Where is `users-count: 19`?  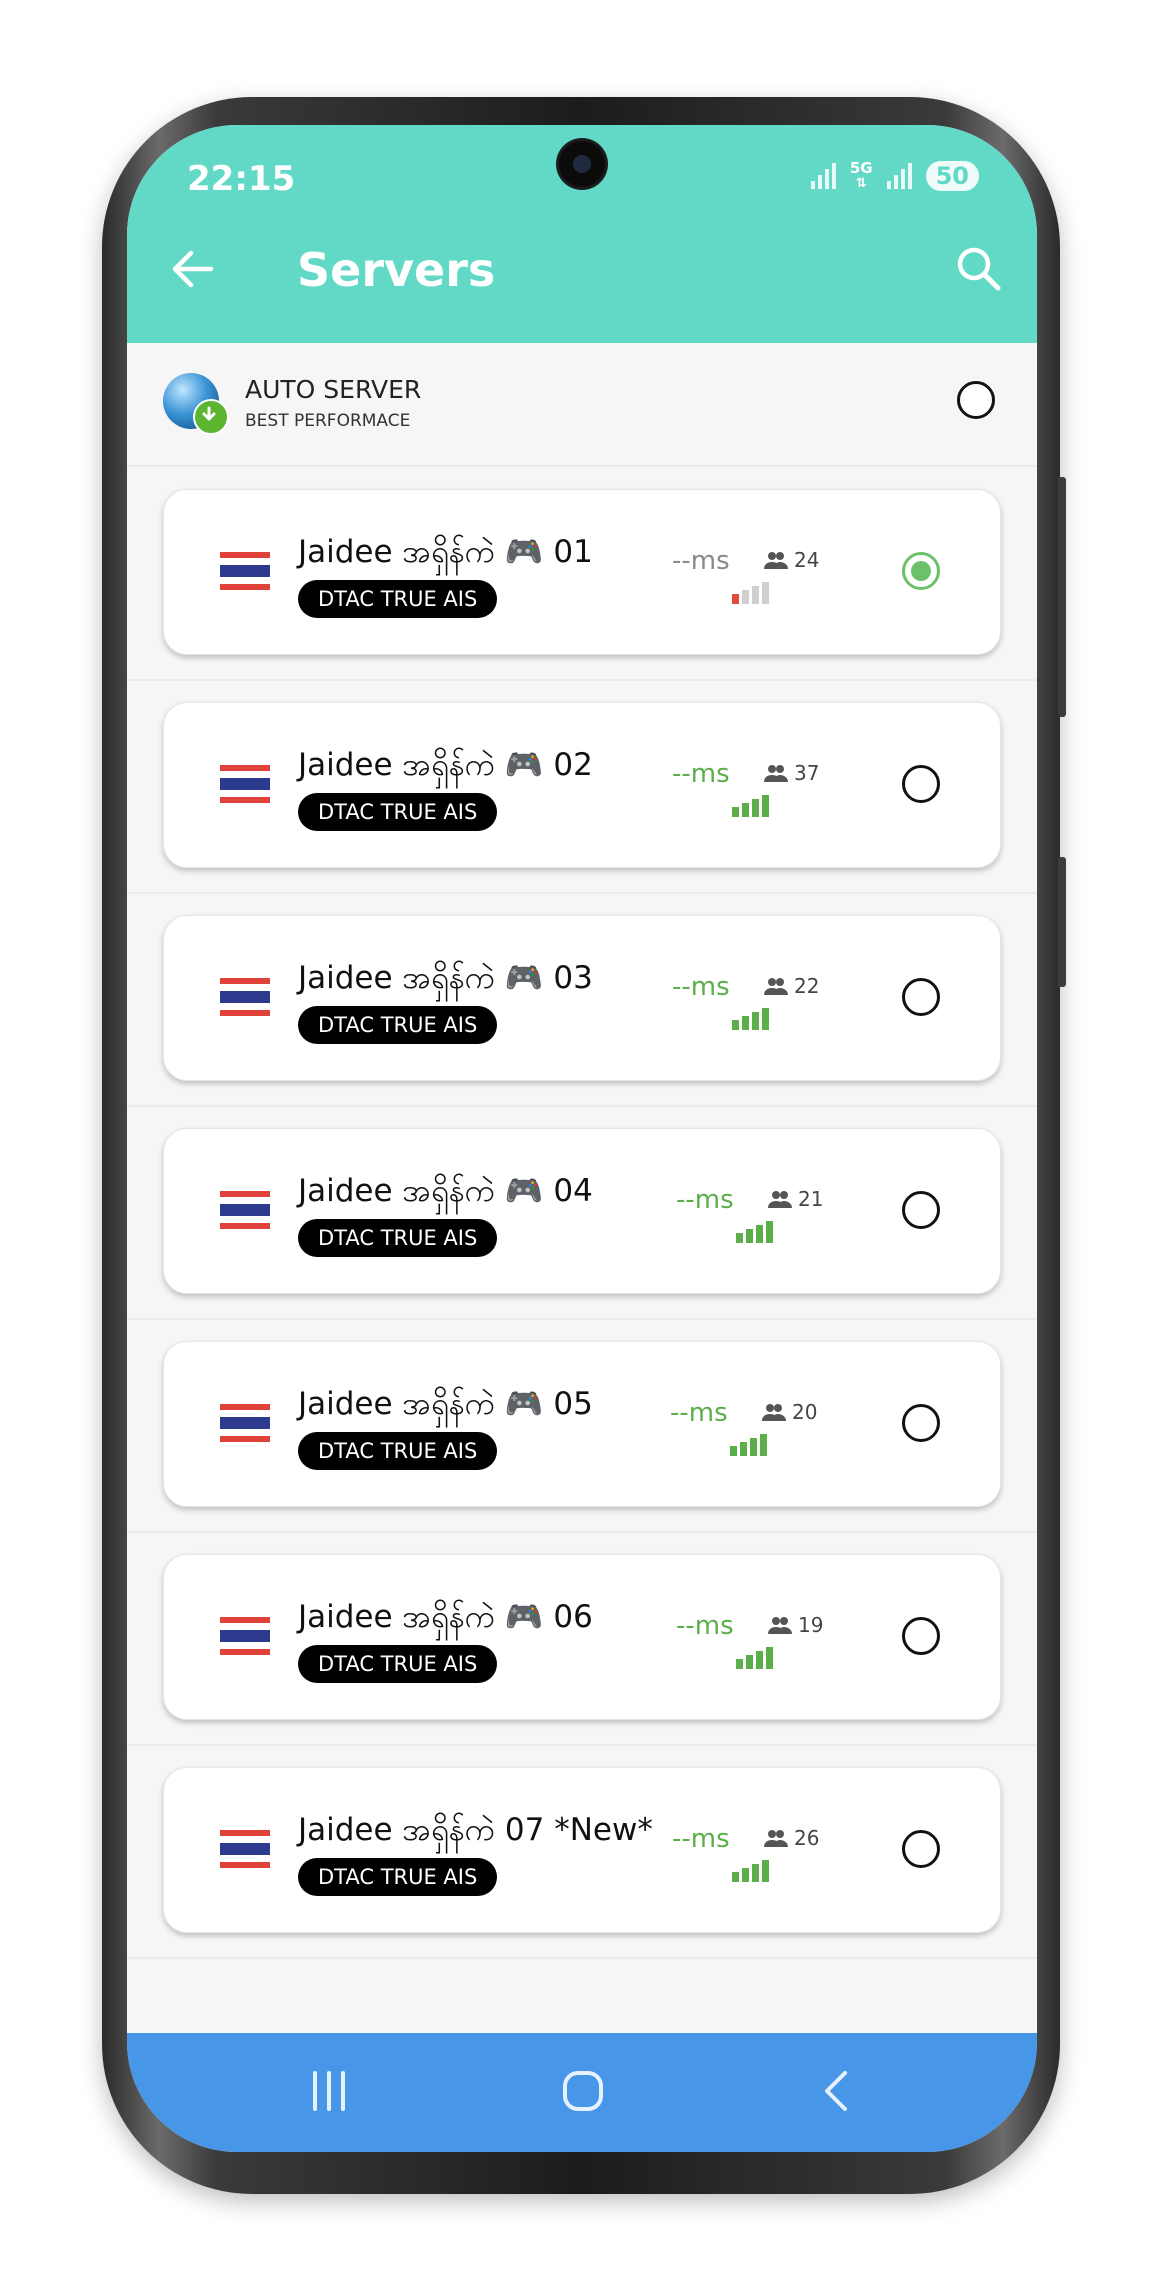 users-count: 19 is located at coordinates (795, 1625).